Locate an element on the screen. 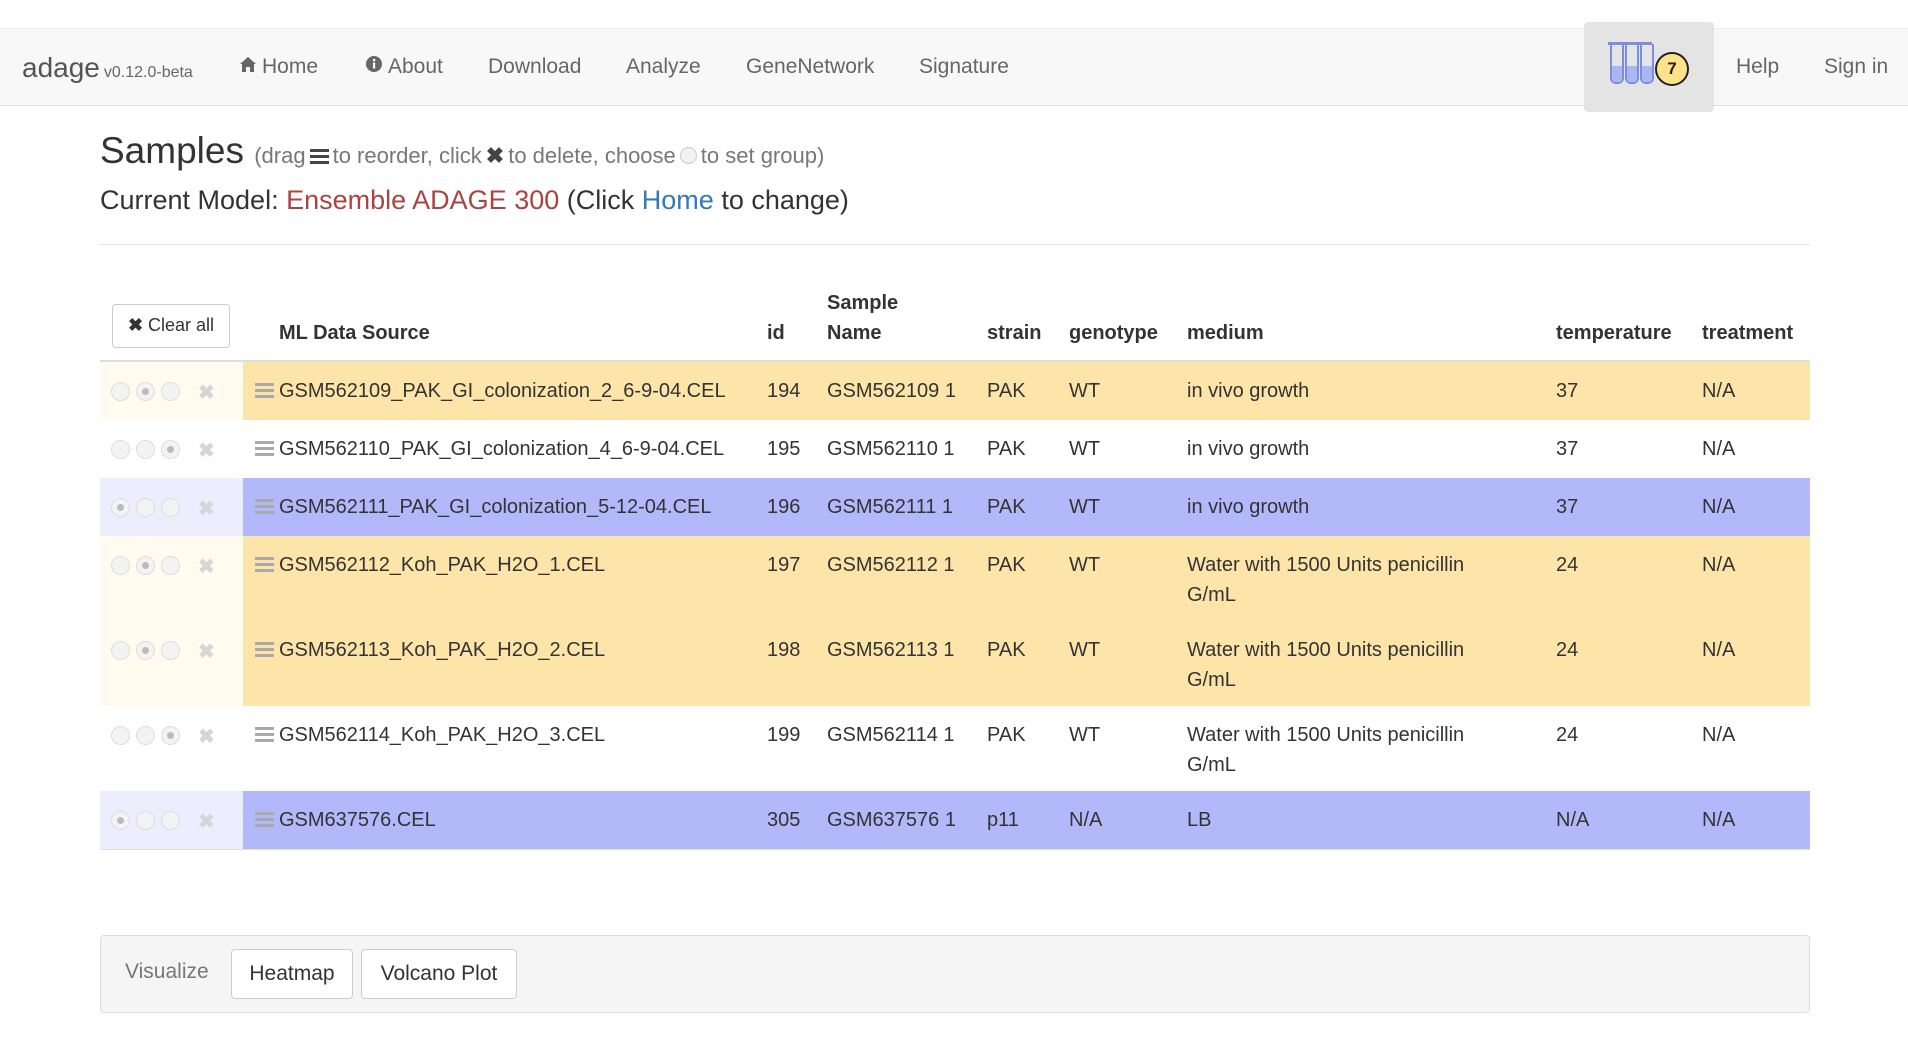 This screenshot has width=1908, height=1058. nav-help: Help is located at coordinates (1757, 67).